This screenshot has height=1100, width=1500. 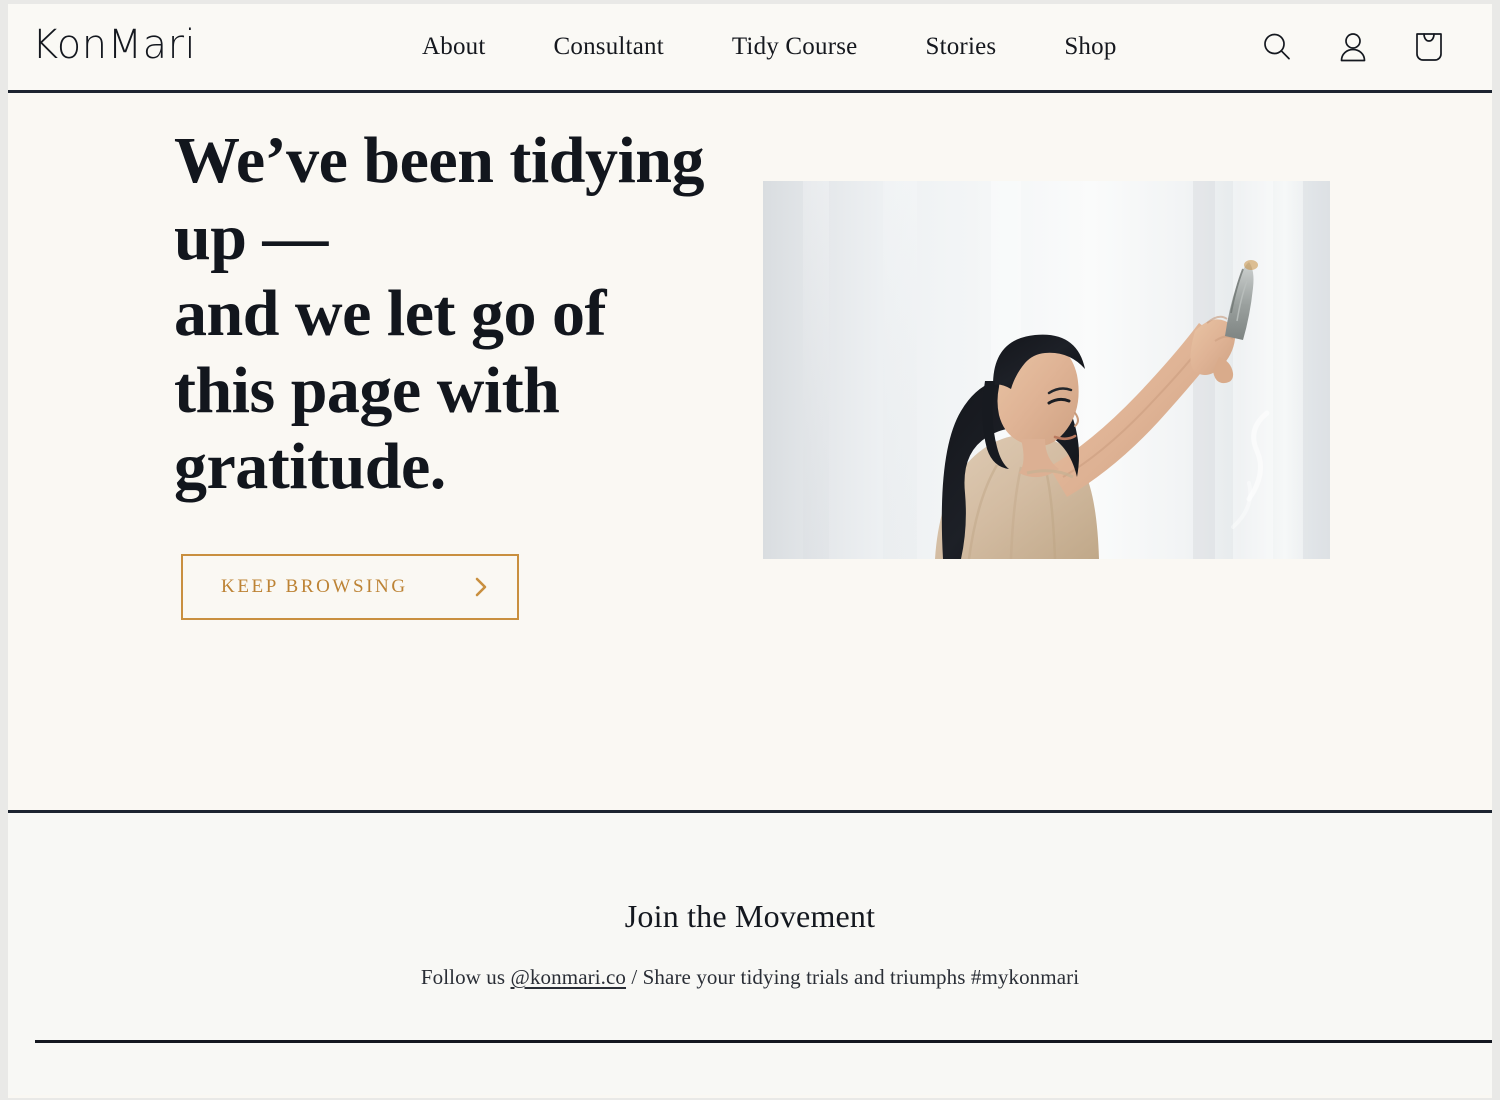 I want to click on footer-heading: Join the Movement, so click(x=750, y=916).